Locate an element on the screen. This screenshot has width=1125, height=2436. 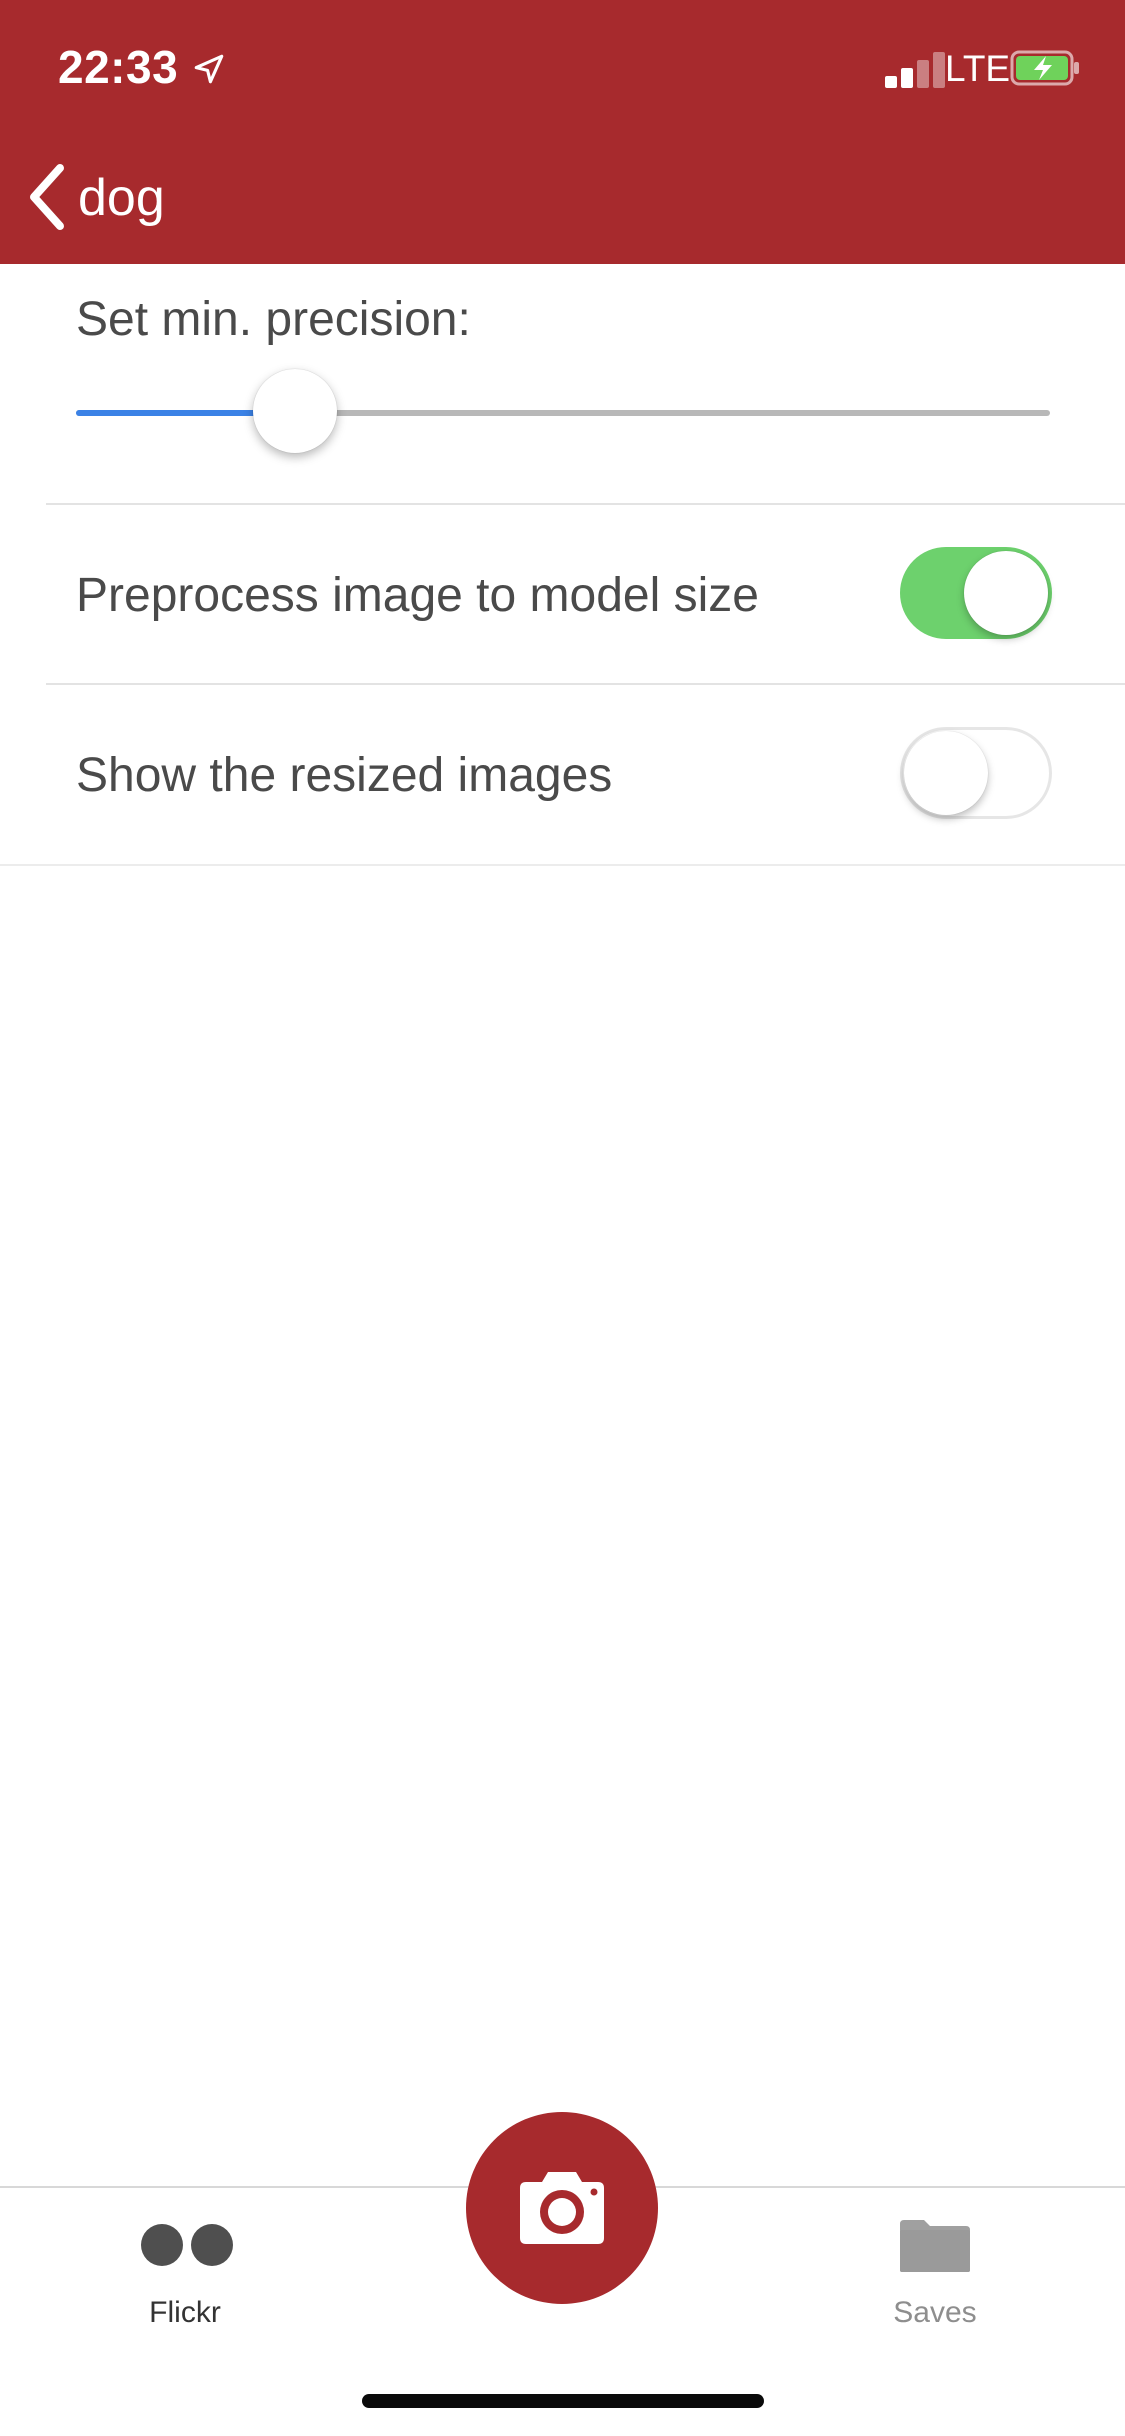
tab-saves-label: Saves is located at coordinates (935, 2312).